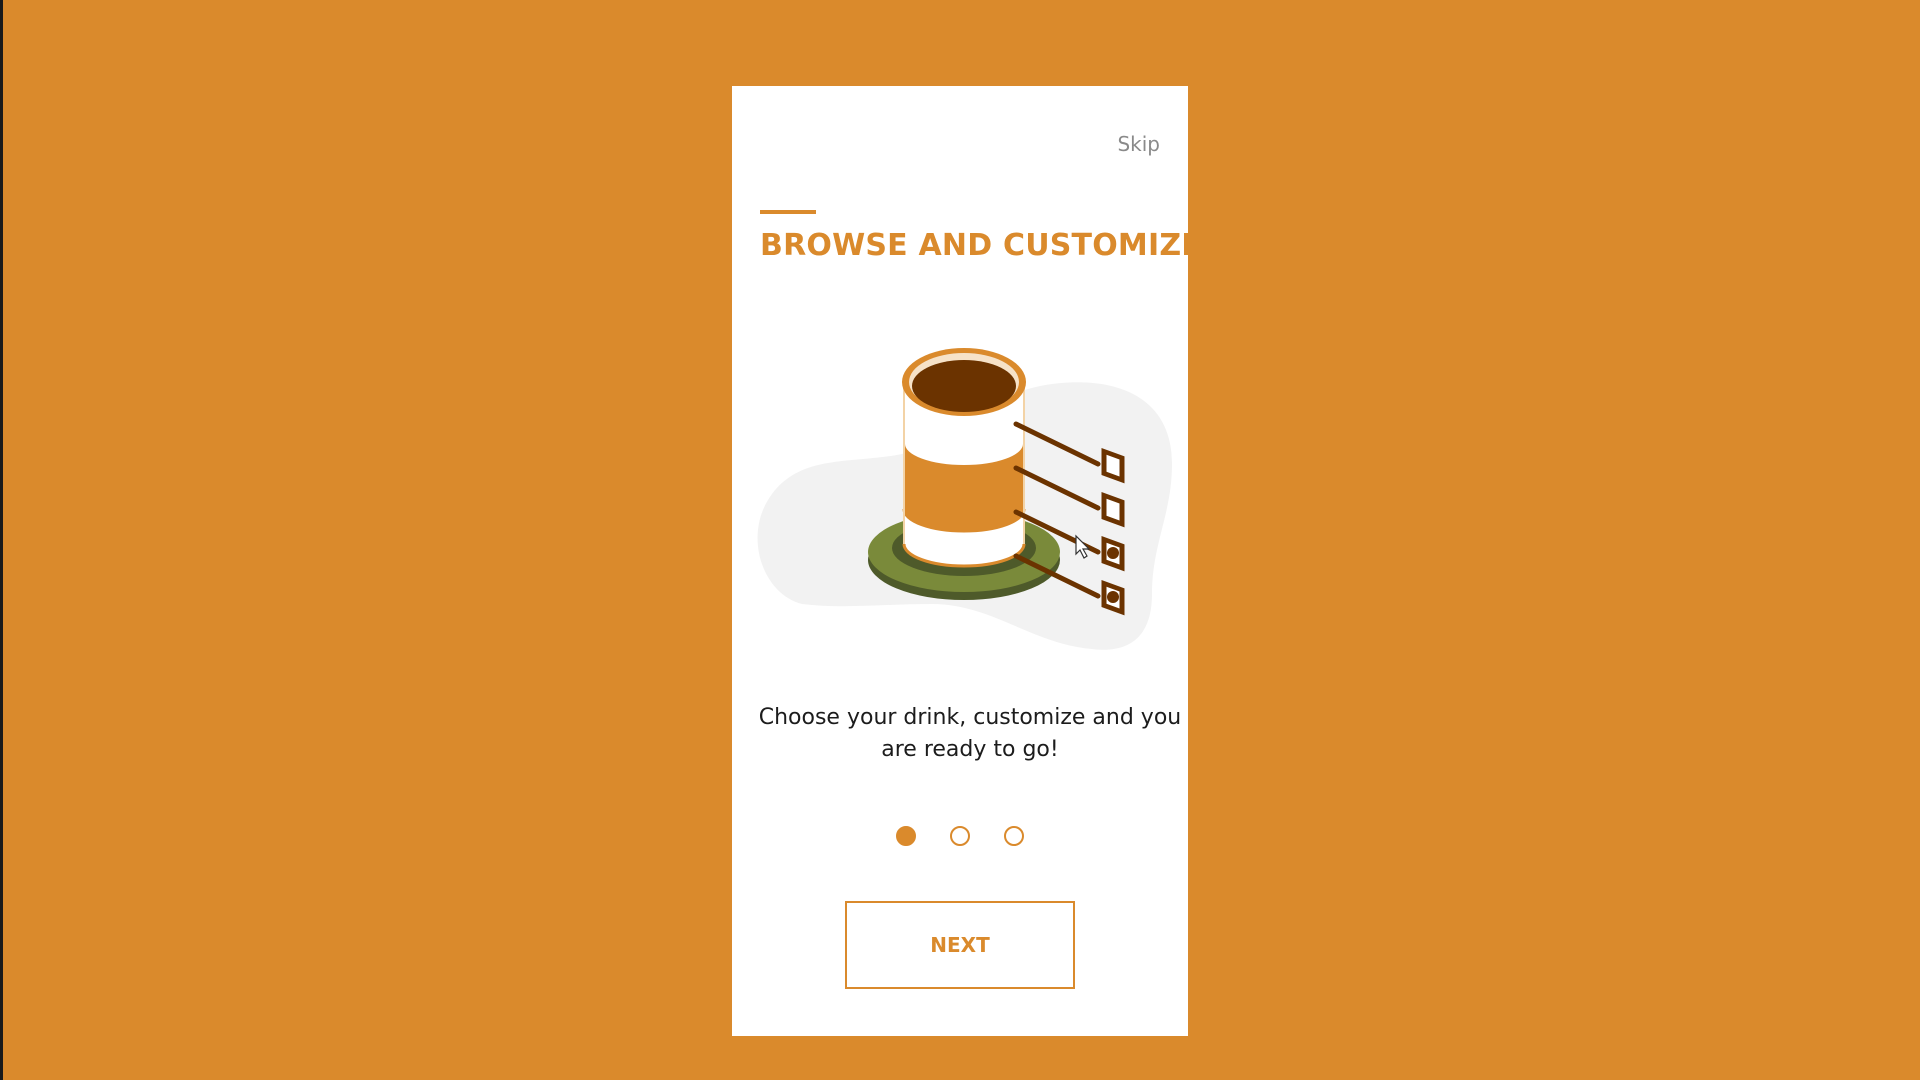 Image resolution: width=1920 pixels, height=1080 pixels. Describe the element at coordinates (788, 212) in the screenshot. I see `title-accent-line` at that location.